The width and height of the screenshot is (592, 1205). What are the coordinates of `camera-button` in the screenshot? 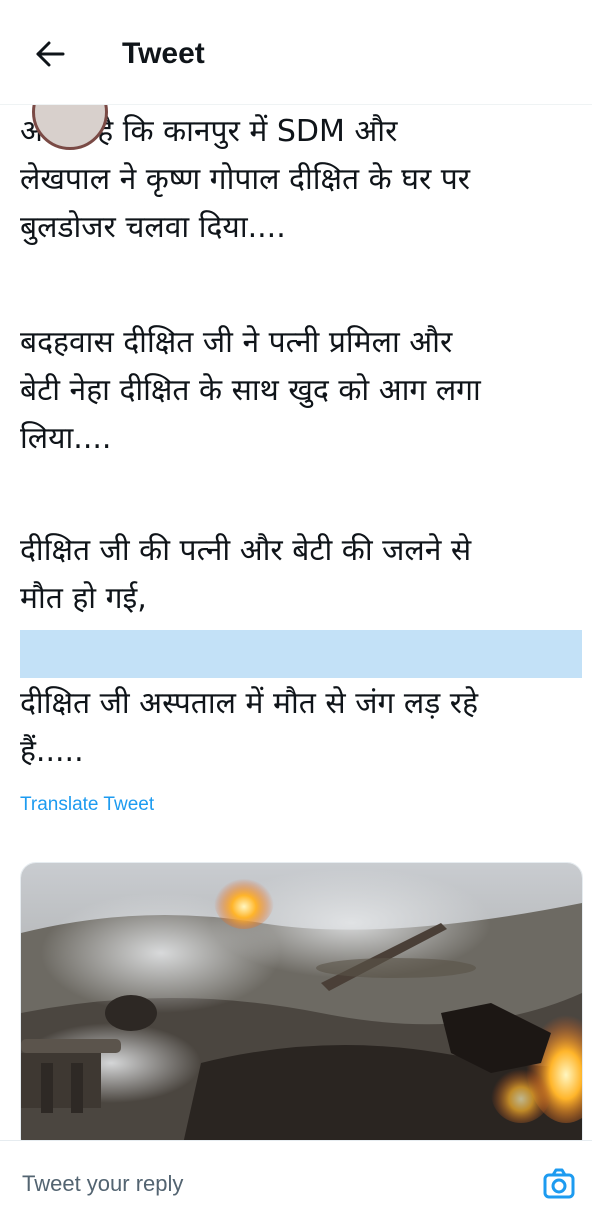 It's located at (559, 1183).